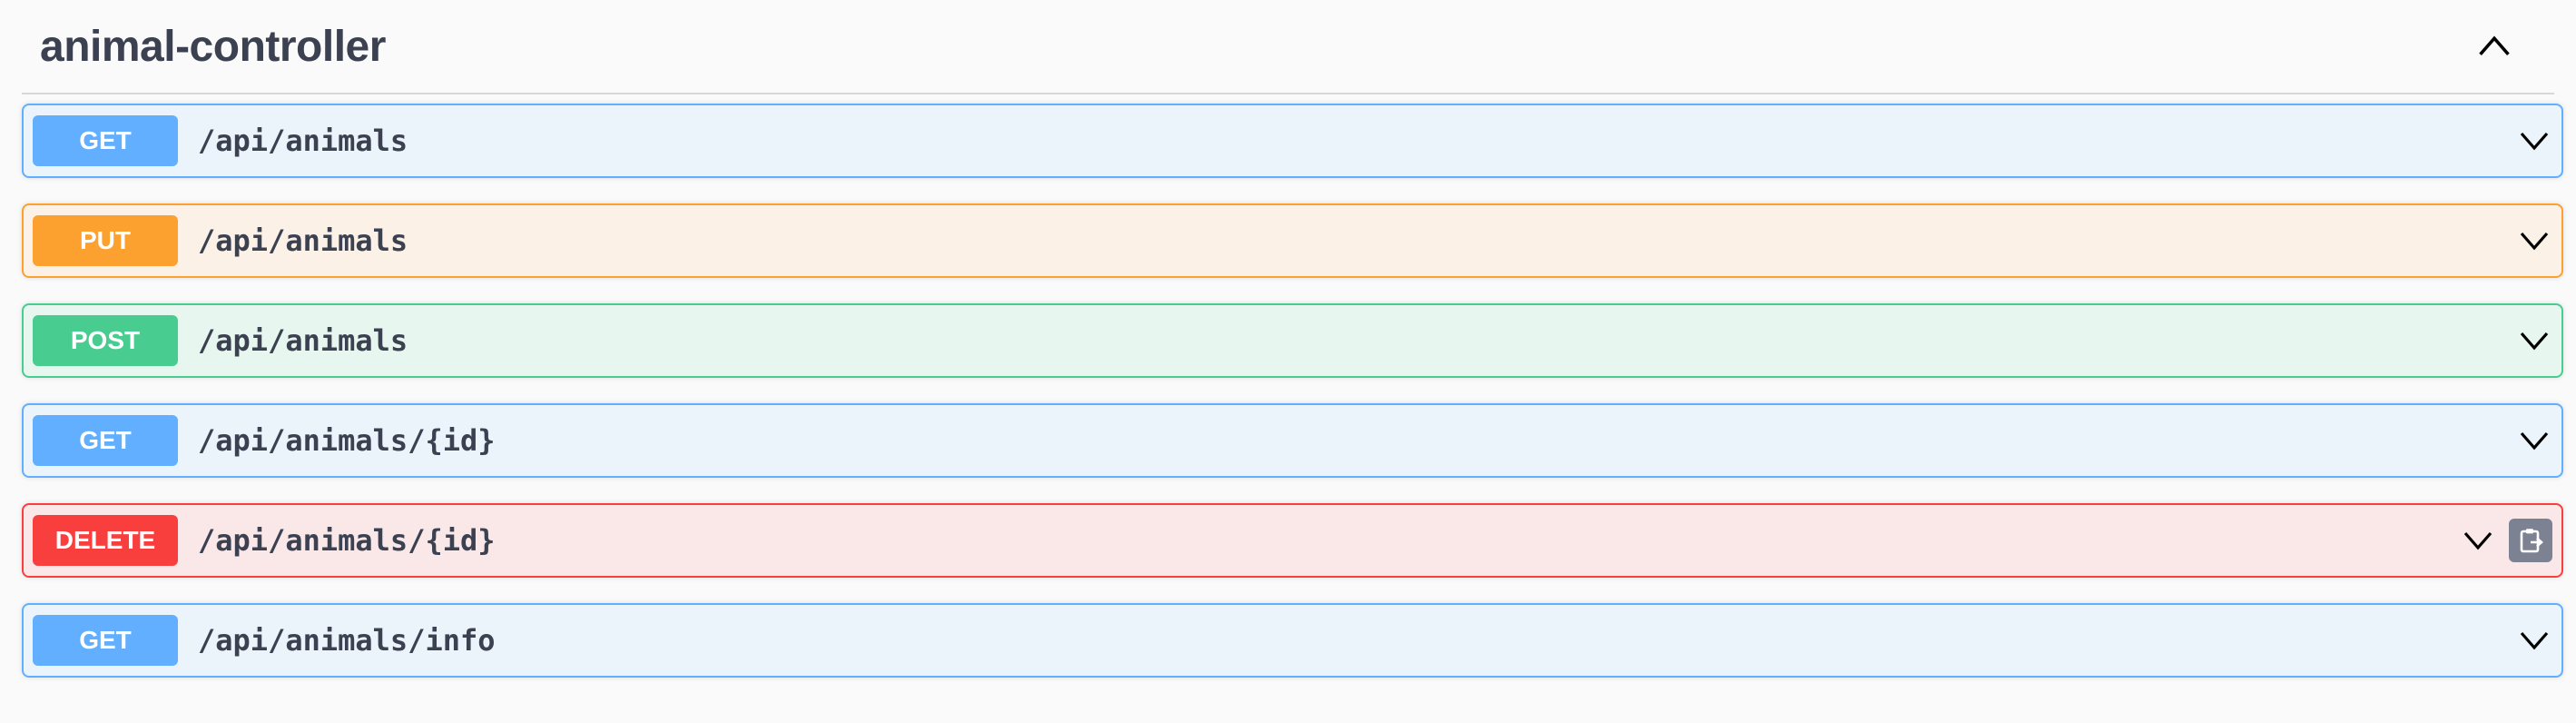  I want to click on clipboard-icon, so click(2531, 541).